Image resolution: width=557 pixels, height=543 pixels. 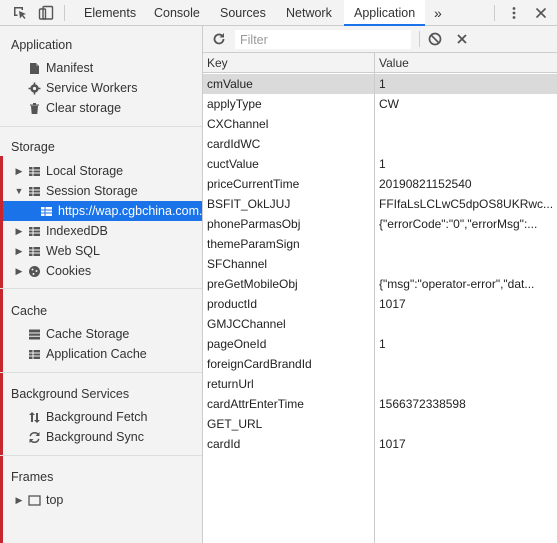 I want to click on tab-network: Network, so click(x=309, y=13).